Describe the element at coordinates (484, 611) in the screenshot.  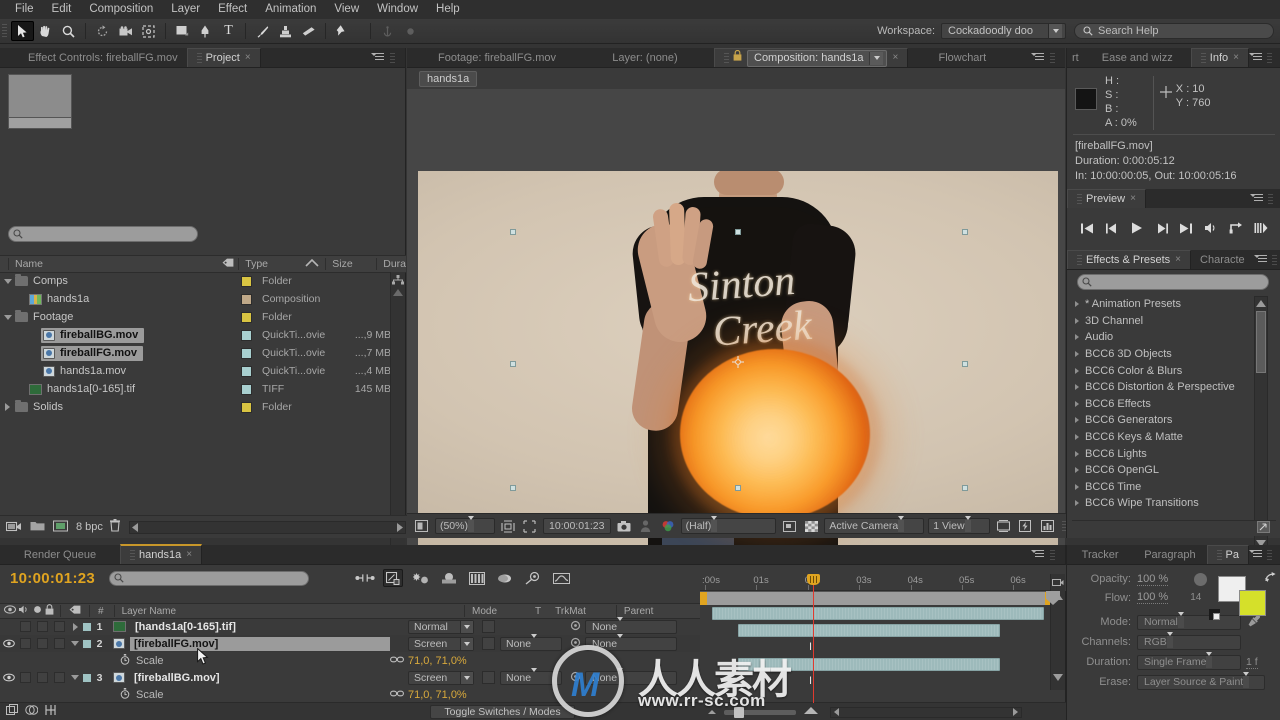
I see `column-mode: Mode` at that location.